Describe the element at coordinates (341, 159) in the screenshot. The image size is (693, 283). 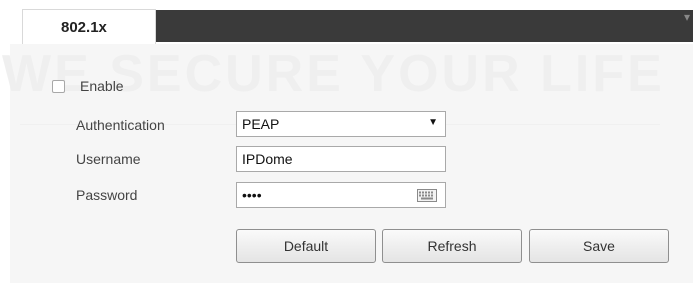
I see `username-input: IPDome` at that location.